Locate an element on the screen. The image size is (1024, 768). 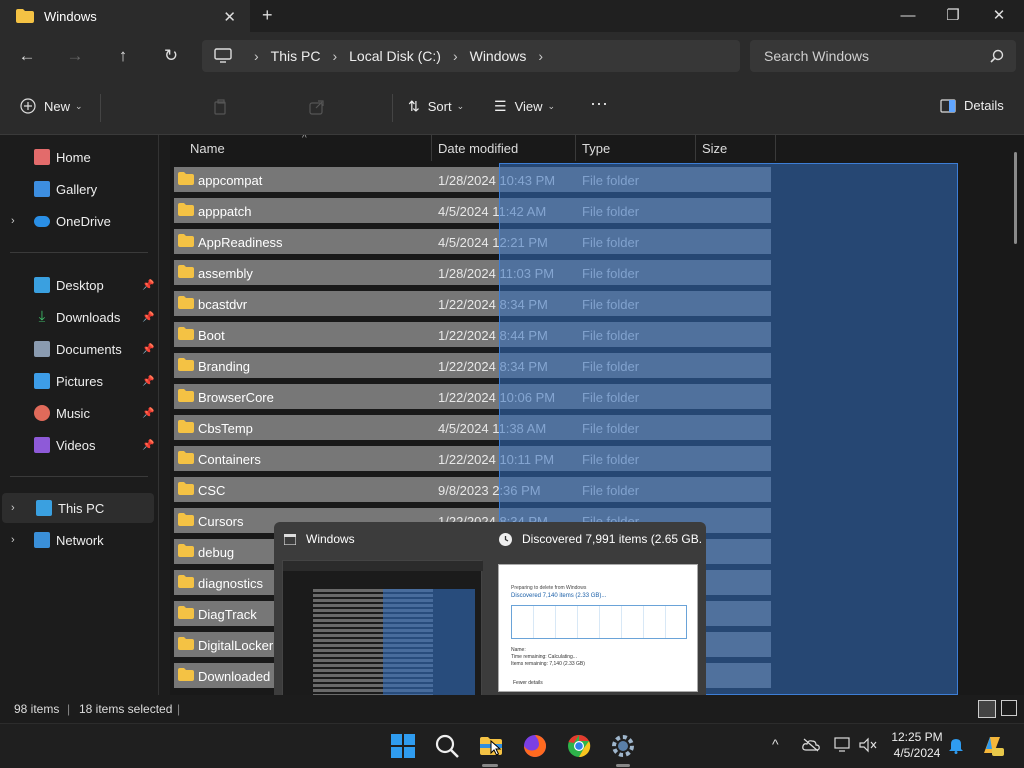
chrome-icon is located at coordinates (579, 746).